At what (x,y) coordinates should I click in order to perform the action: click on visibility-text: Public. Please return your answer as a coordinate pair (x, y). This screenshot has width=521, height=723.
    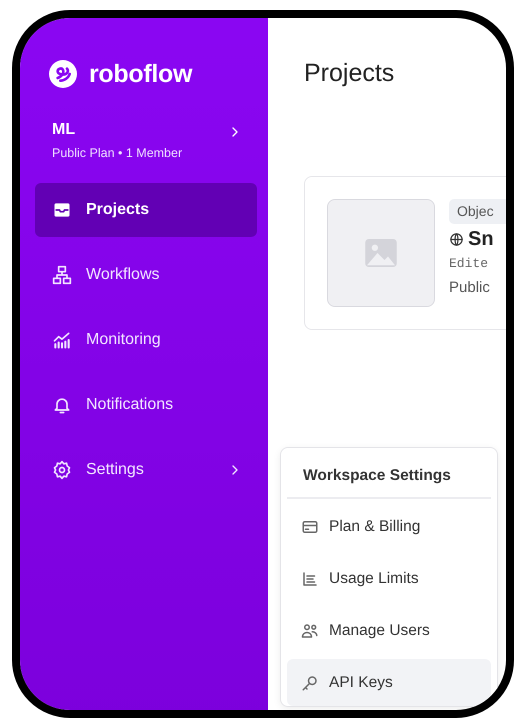
    Looking at the image, I should click on (470, 288).